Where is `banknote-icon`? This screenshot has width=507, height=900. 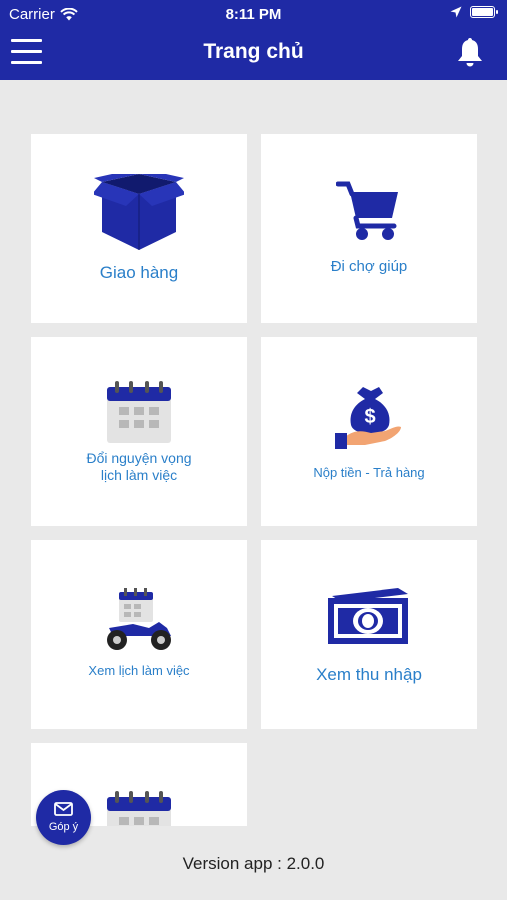
banknote-icon is located at coordinates (369, 616).